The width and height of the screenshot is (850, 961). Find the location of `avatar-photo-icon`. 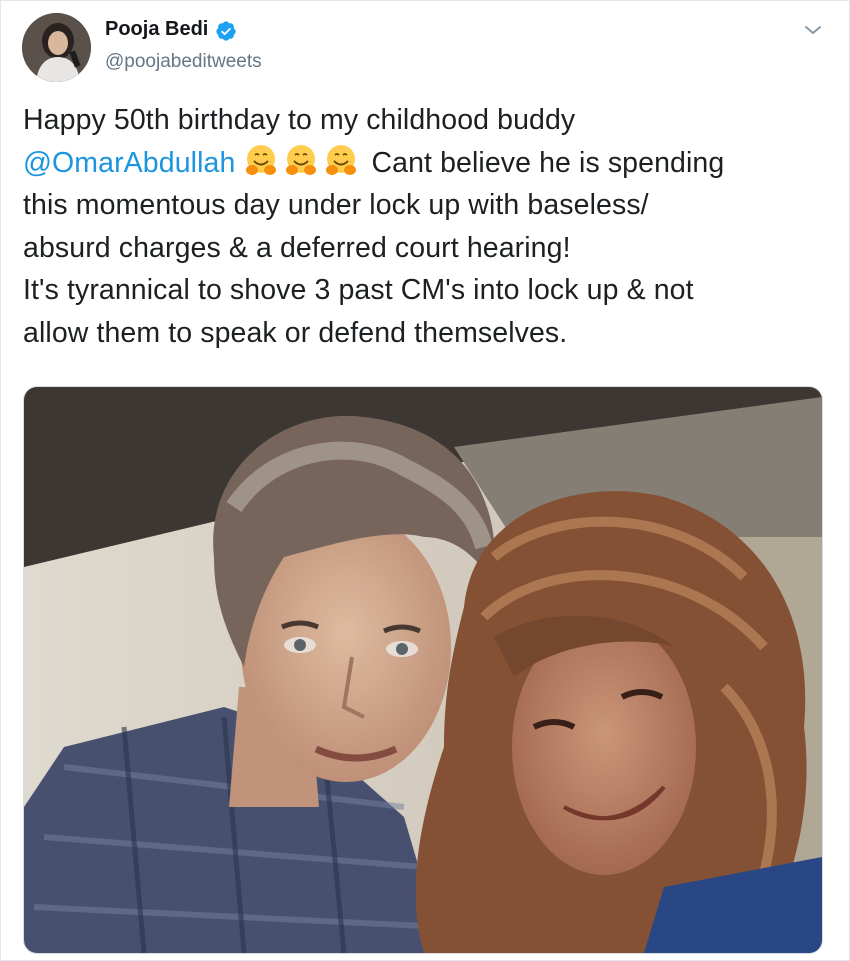

avatar-photo-icon is located at coordinates (56, 47).